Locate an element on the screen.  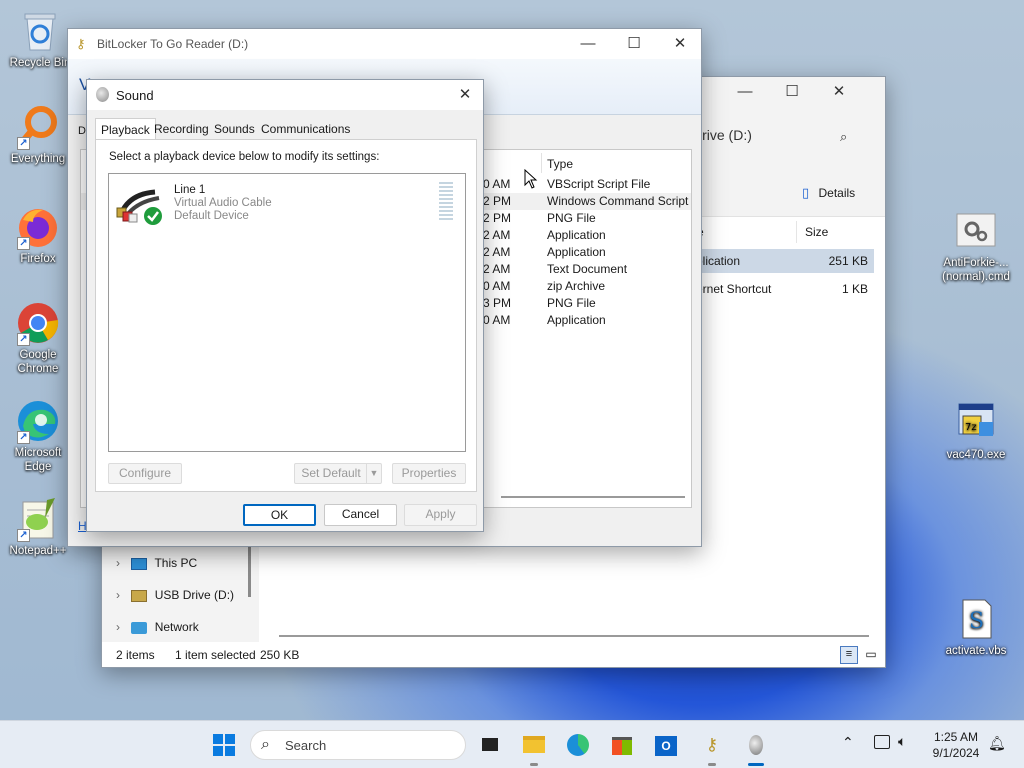
tab-strip: Playback Recording Sounds Communications is located at coordinates (286, 129).